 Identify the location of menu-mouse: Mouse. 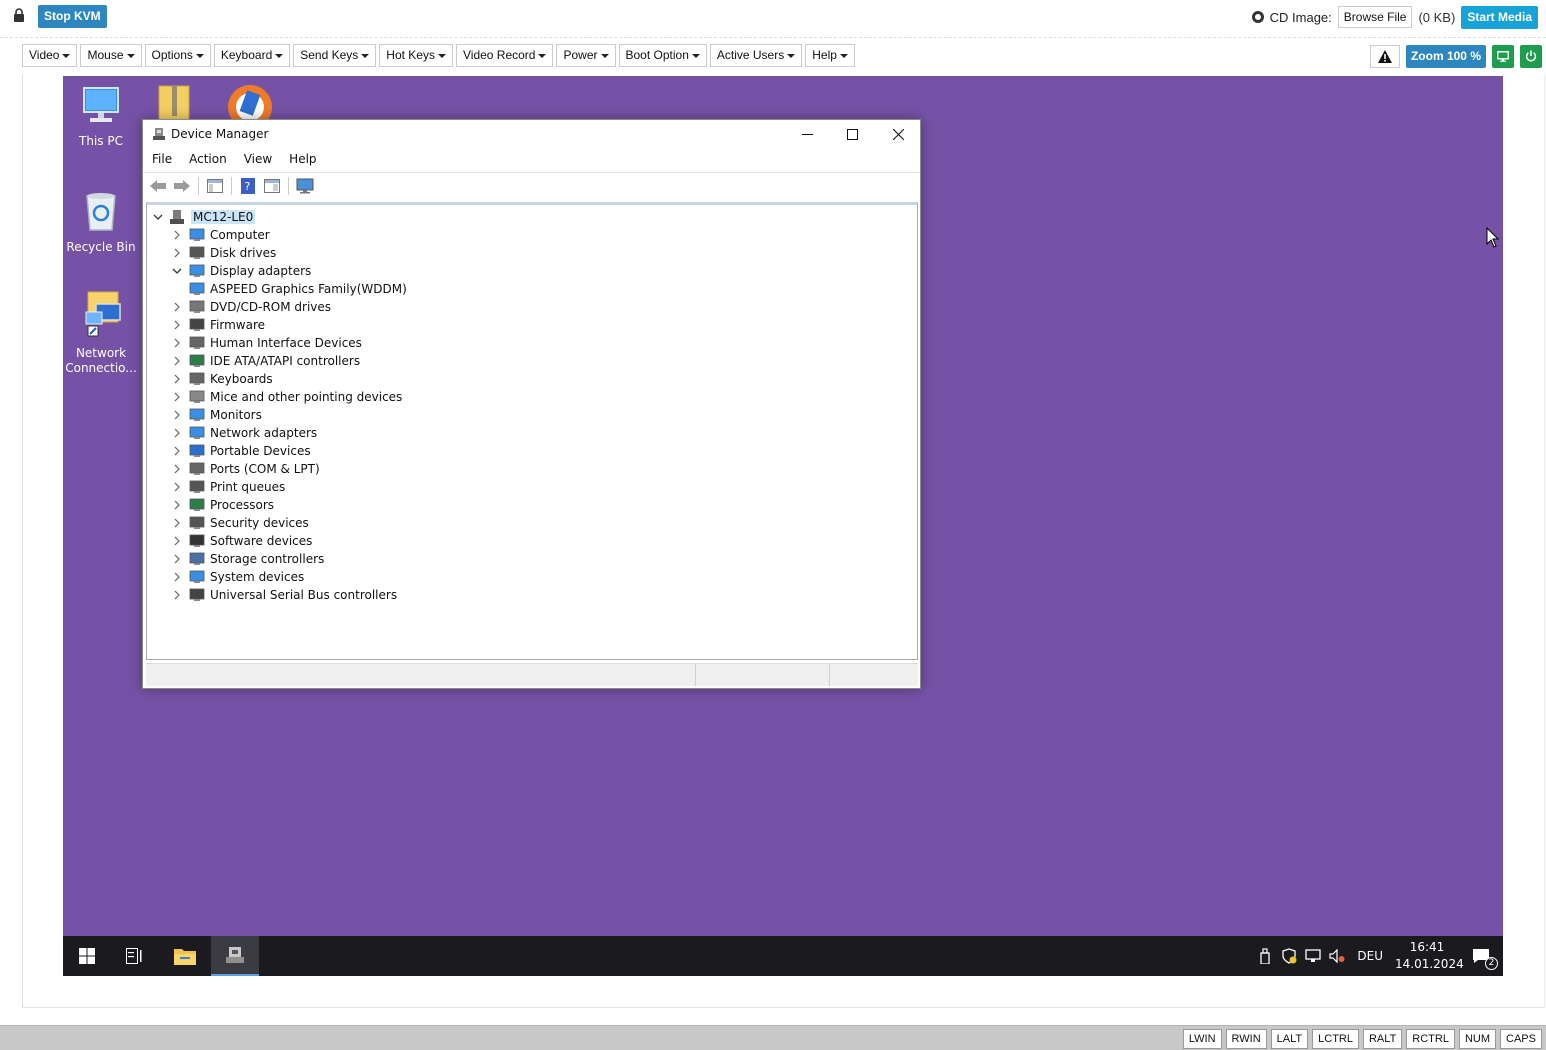
(111, 55).